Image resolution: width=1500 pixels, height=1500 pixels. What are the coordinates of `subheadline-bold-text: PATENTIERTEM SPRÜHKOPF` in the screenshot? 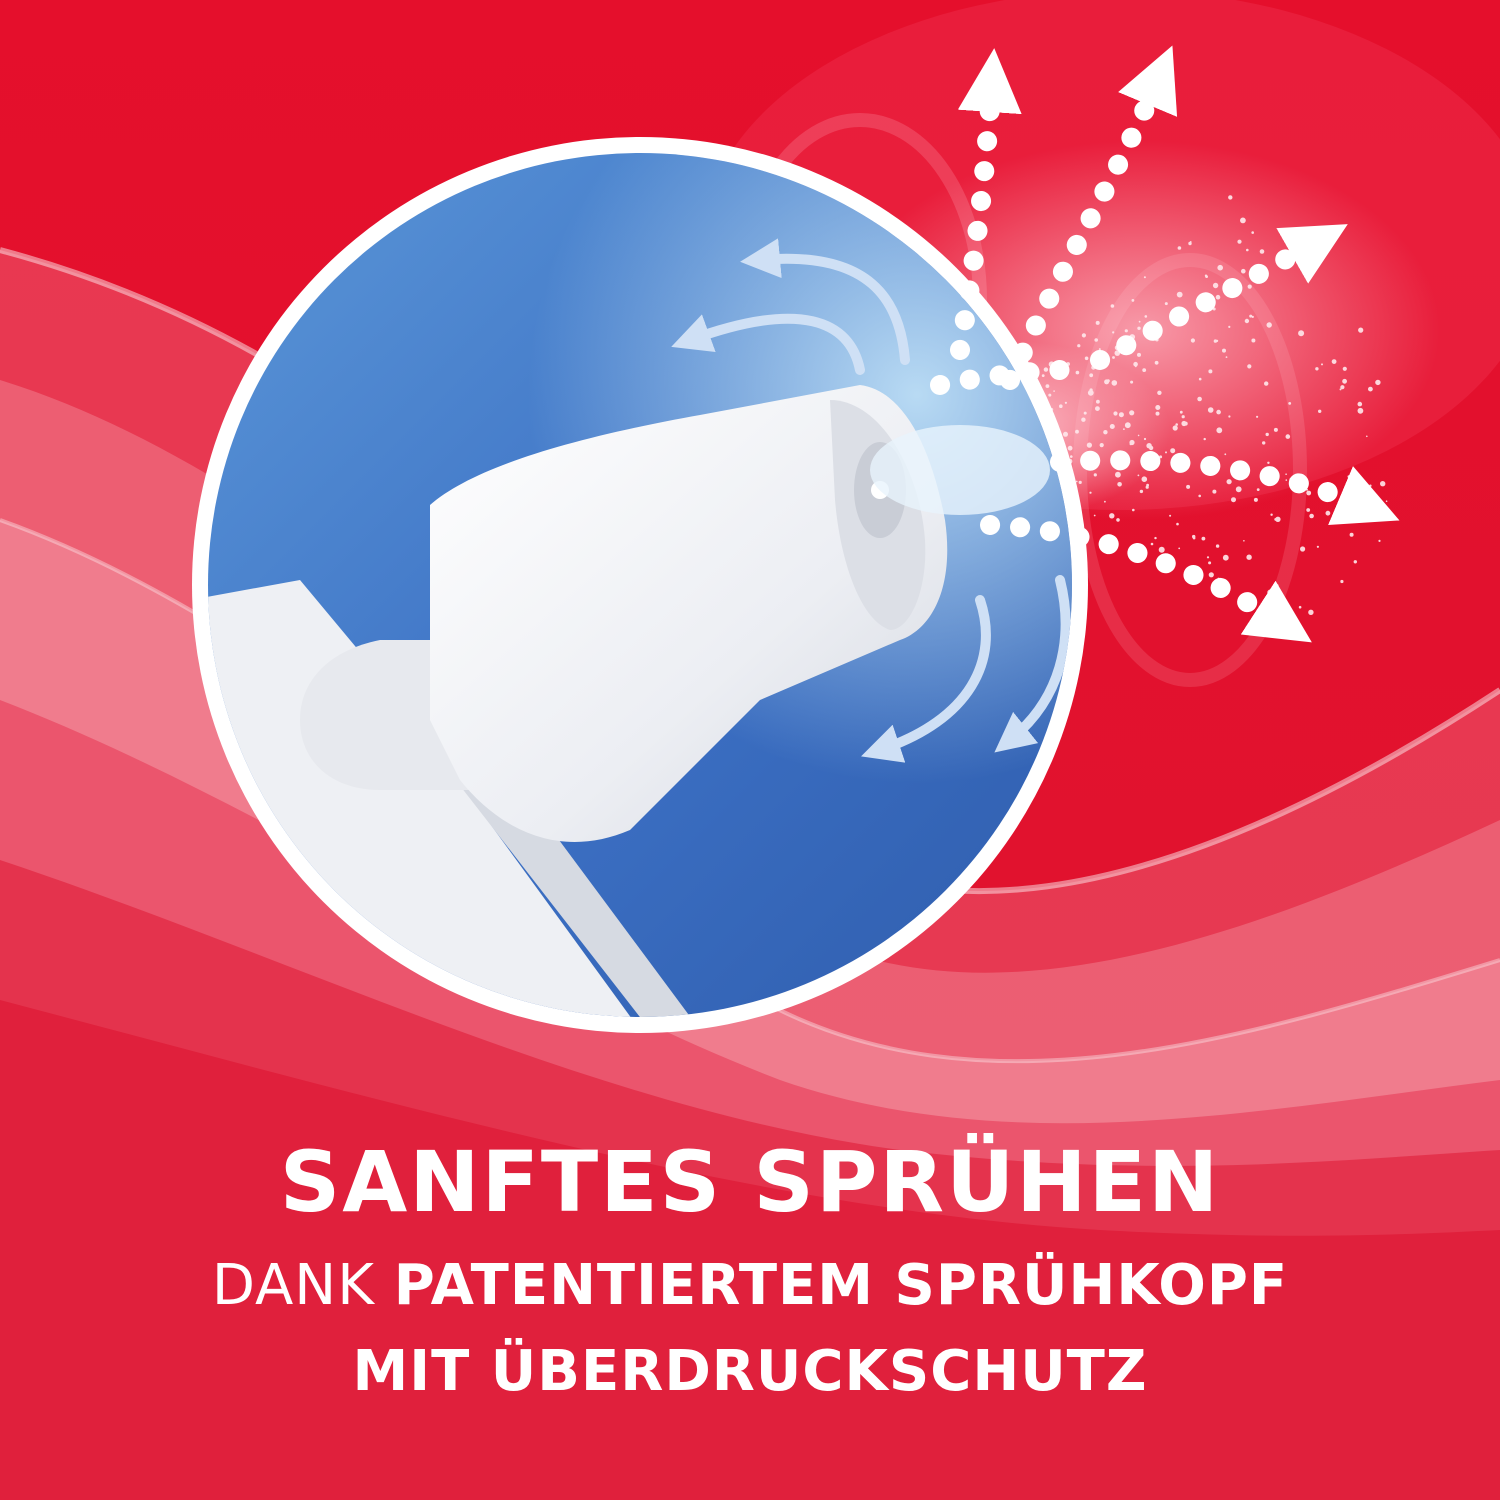 It's located at (841, 1285).